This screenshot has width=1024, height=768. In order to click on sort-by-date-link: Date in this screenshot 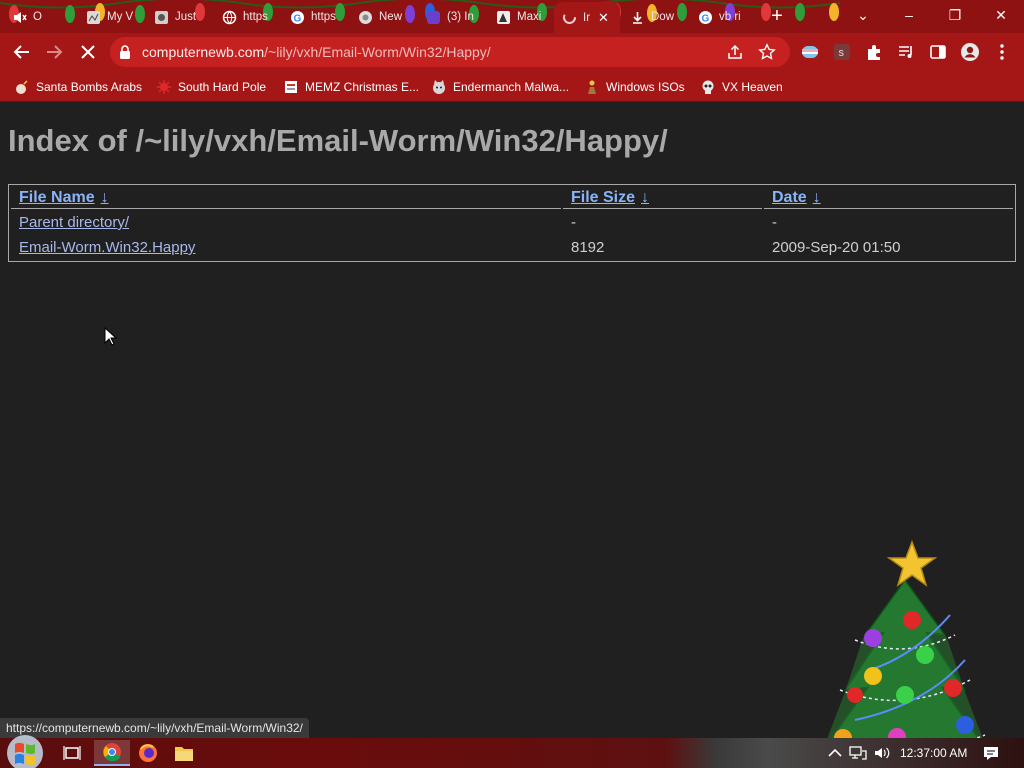, I will do `click(789, 197)`.